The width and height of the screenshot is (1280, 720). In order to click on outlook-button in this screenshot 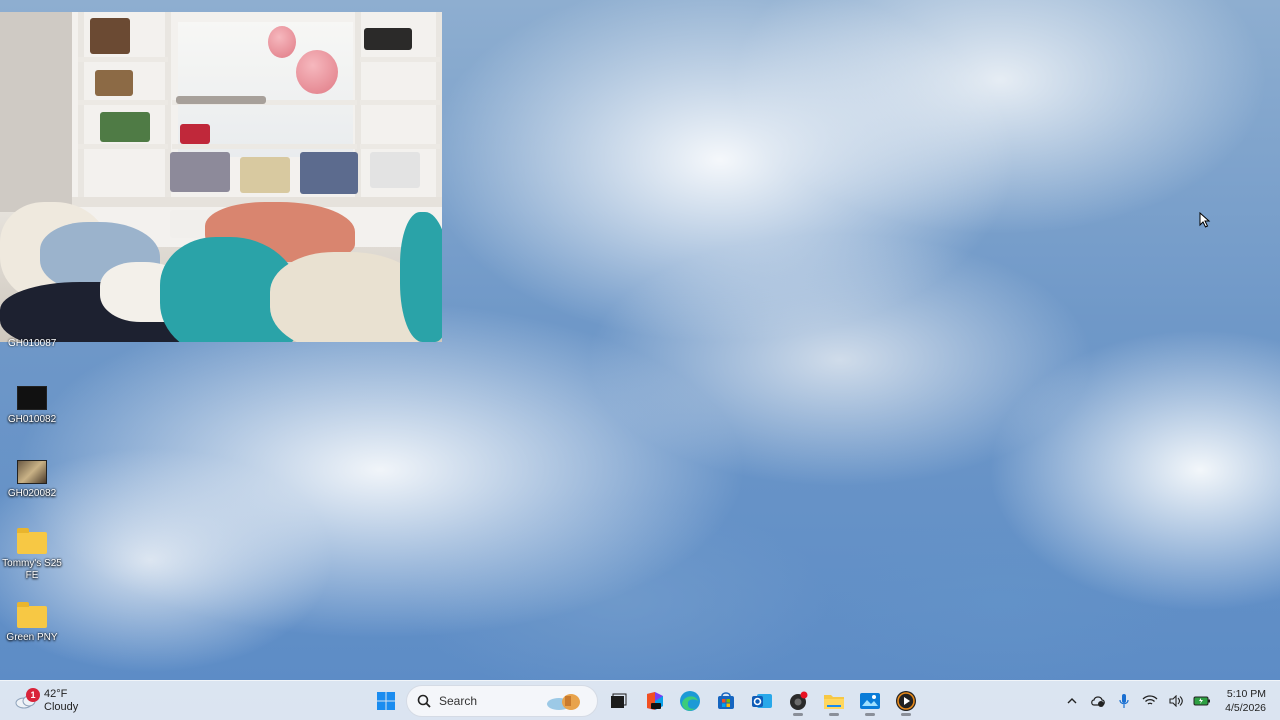, I will do `click(762, 701)`.